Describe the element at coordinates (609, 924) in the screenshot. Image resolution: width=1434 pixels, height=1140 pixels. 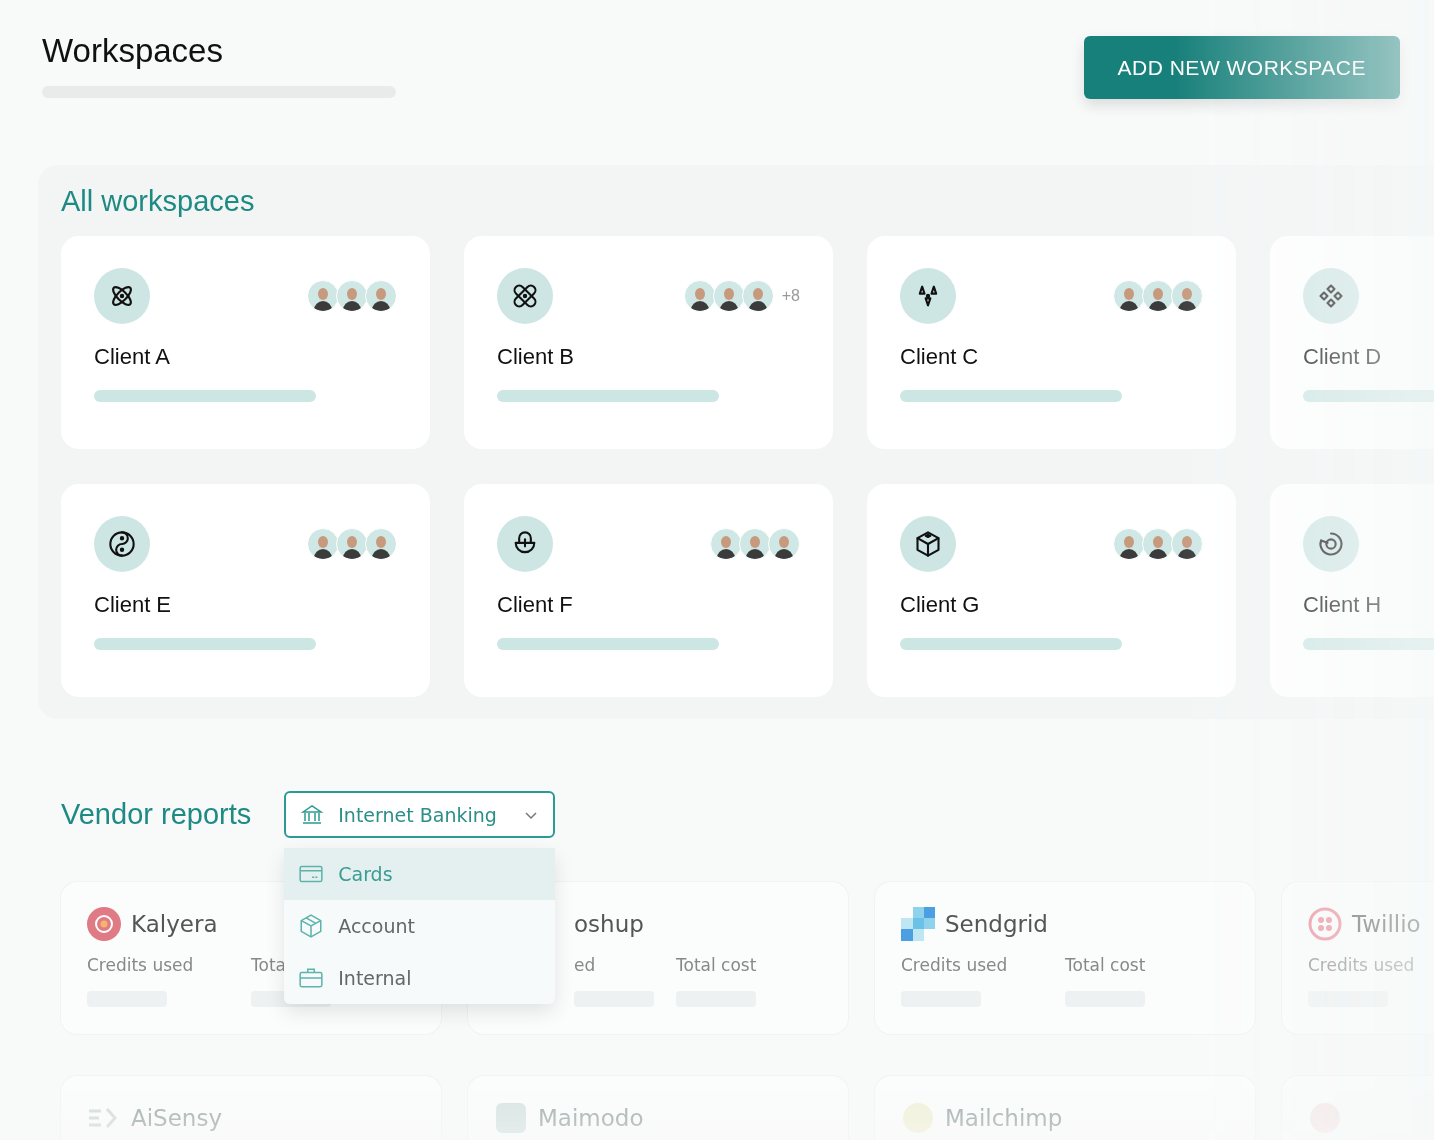
I see `vendor-name: oshup` at that location.